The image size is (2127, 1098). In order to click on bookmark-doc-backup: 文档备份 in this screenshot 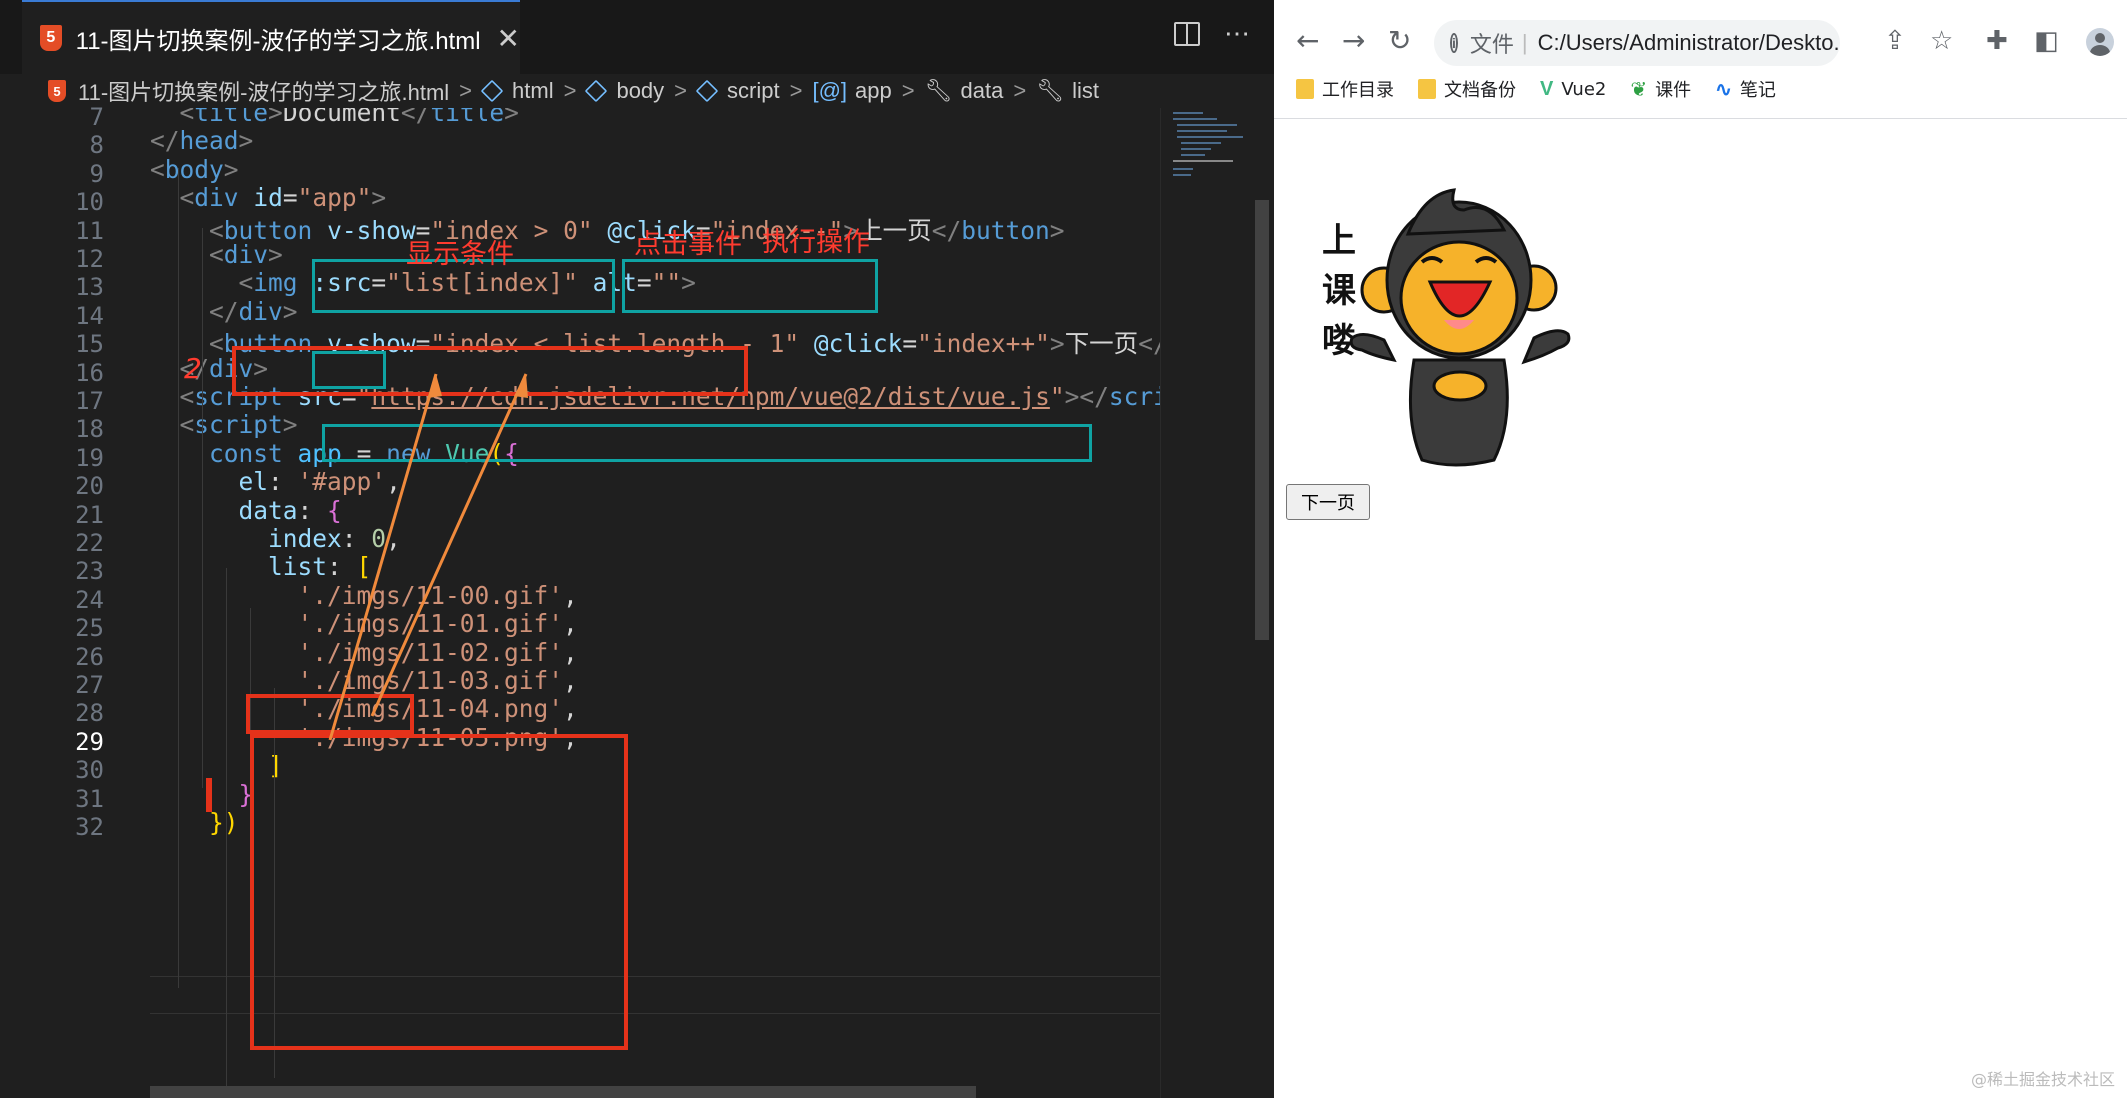, I will do `click(1467, 89)`.